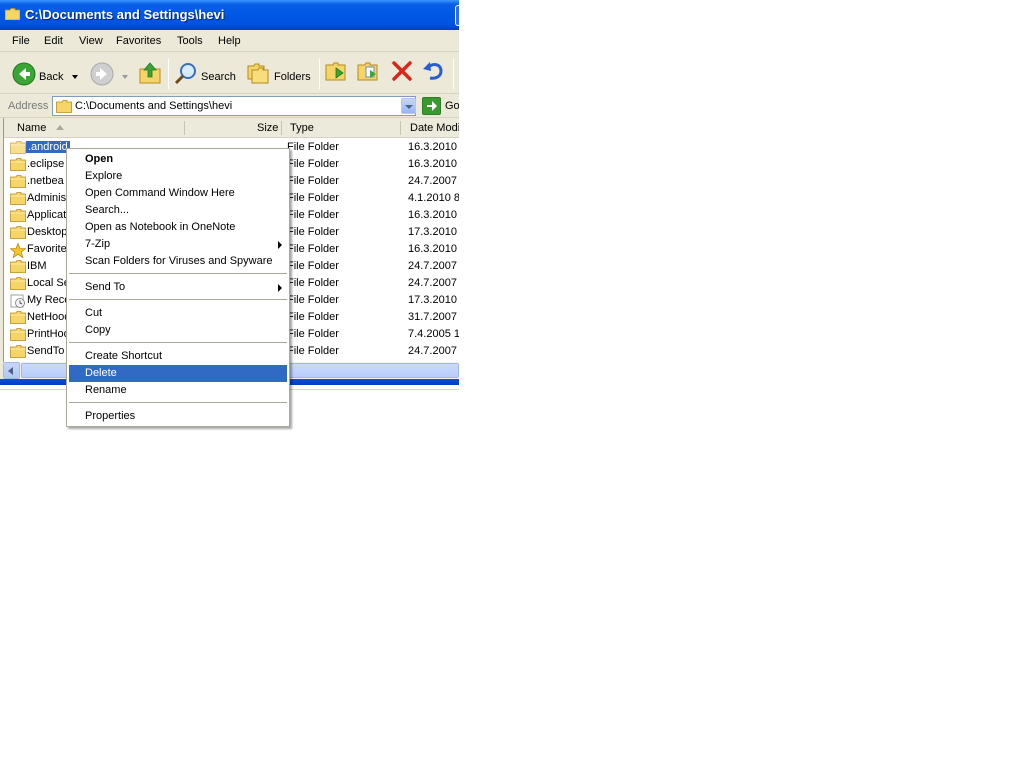 Image resolution: width=1024 pixels, height=768 pixels. I want to click on file-name: SendTo, so click(45, 351).